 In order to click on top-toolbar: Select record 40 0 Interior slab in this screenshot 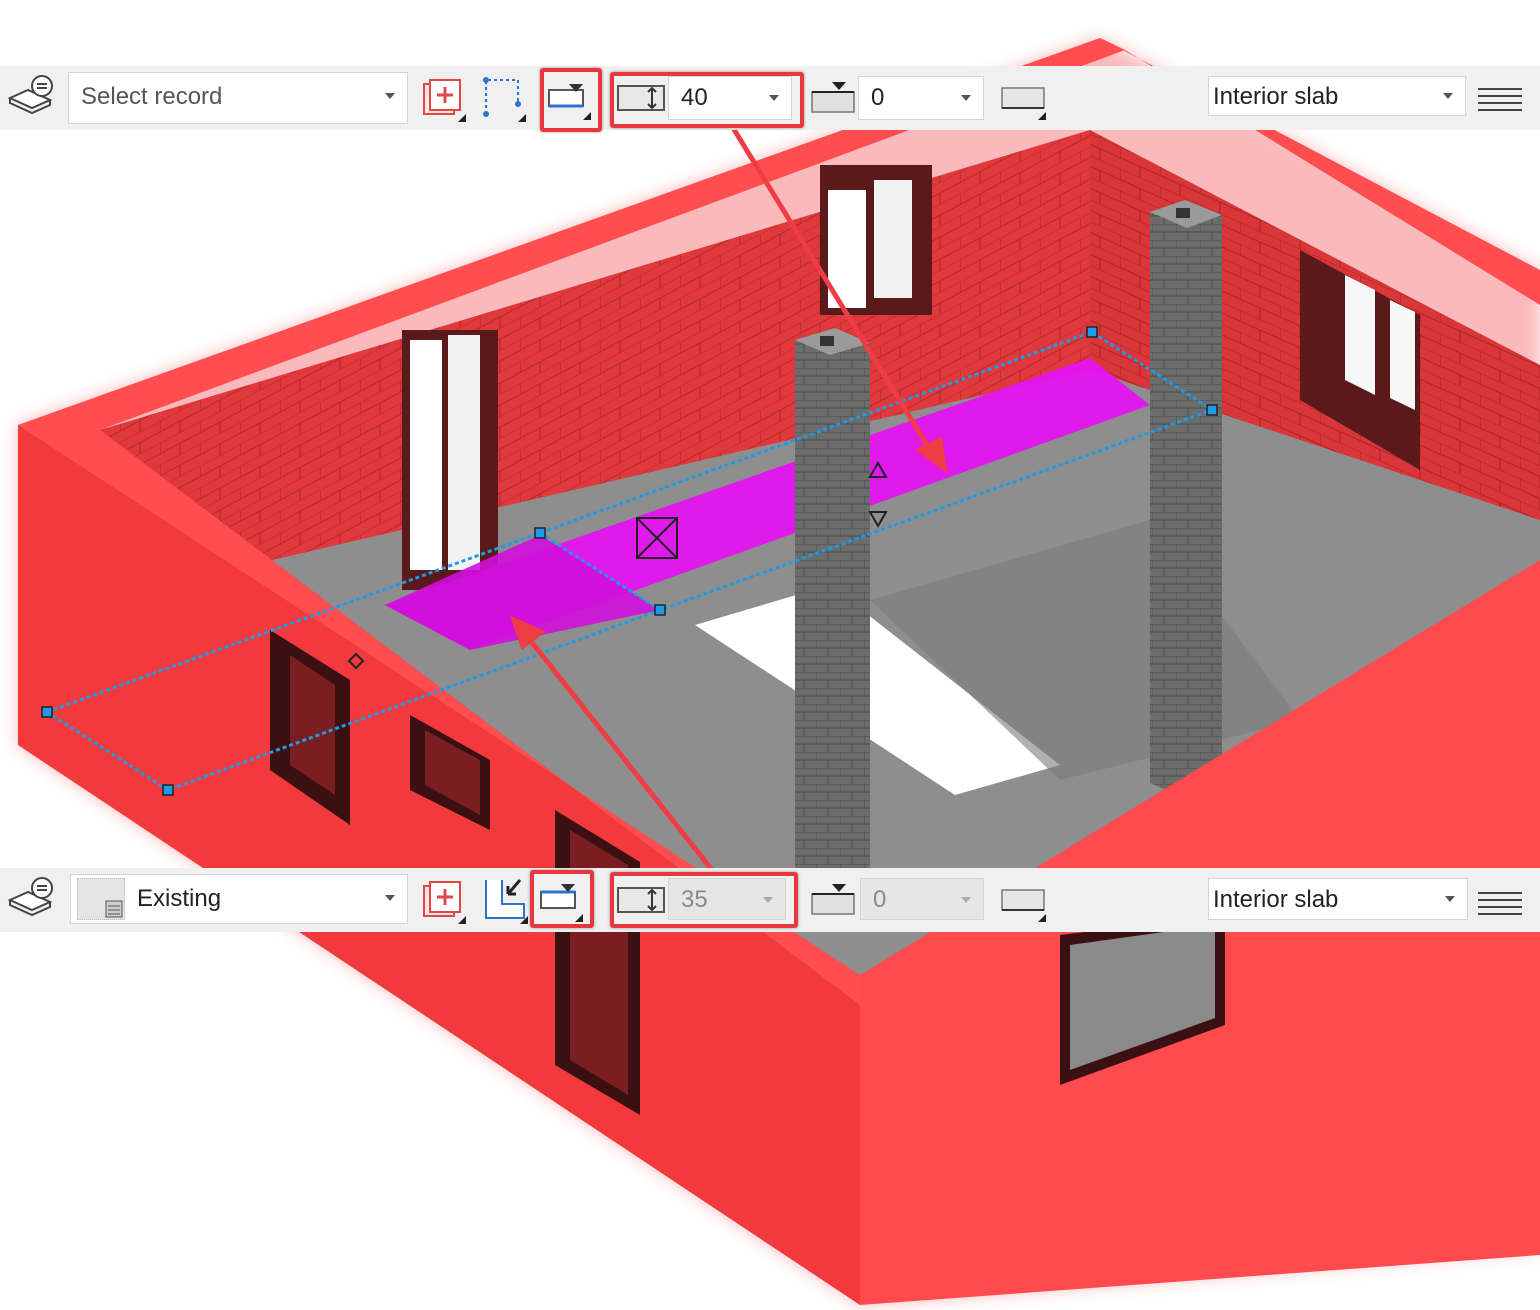, I will do `click(770, 99)`.